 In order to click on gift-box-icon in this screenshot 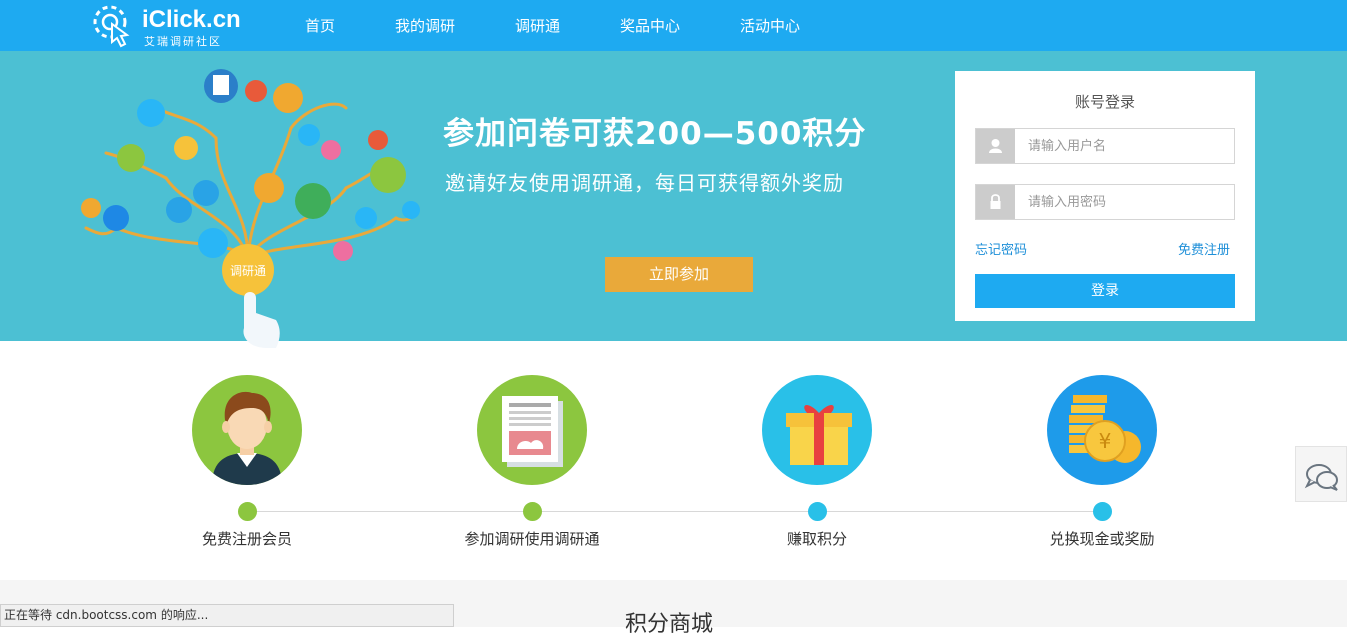, I will do `click(817, 430)`.